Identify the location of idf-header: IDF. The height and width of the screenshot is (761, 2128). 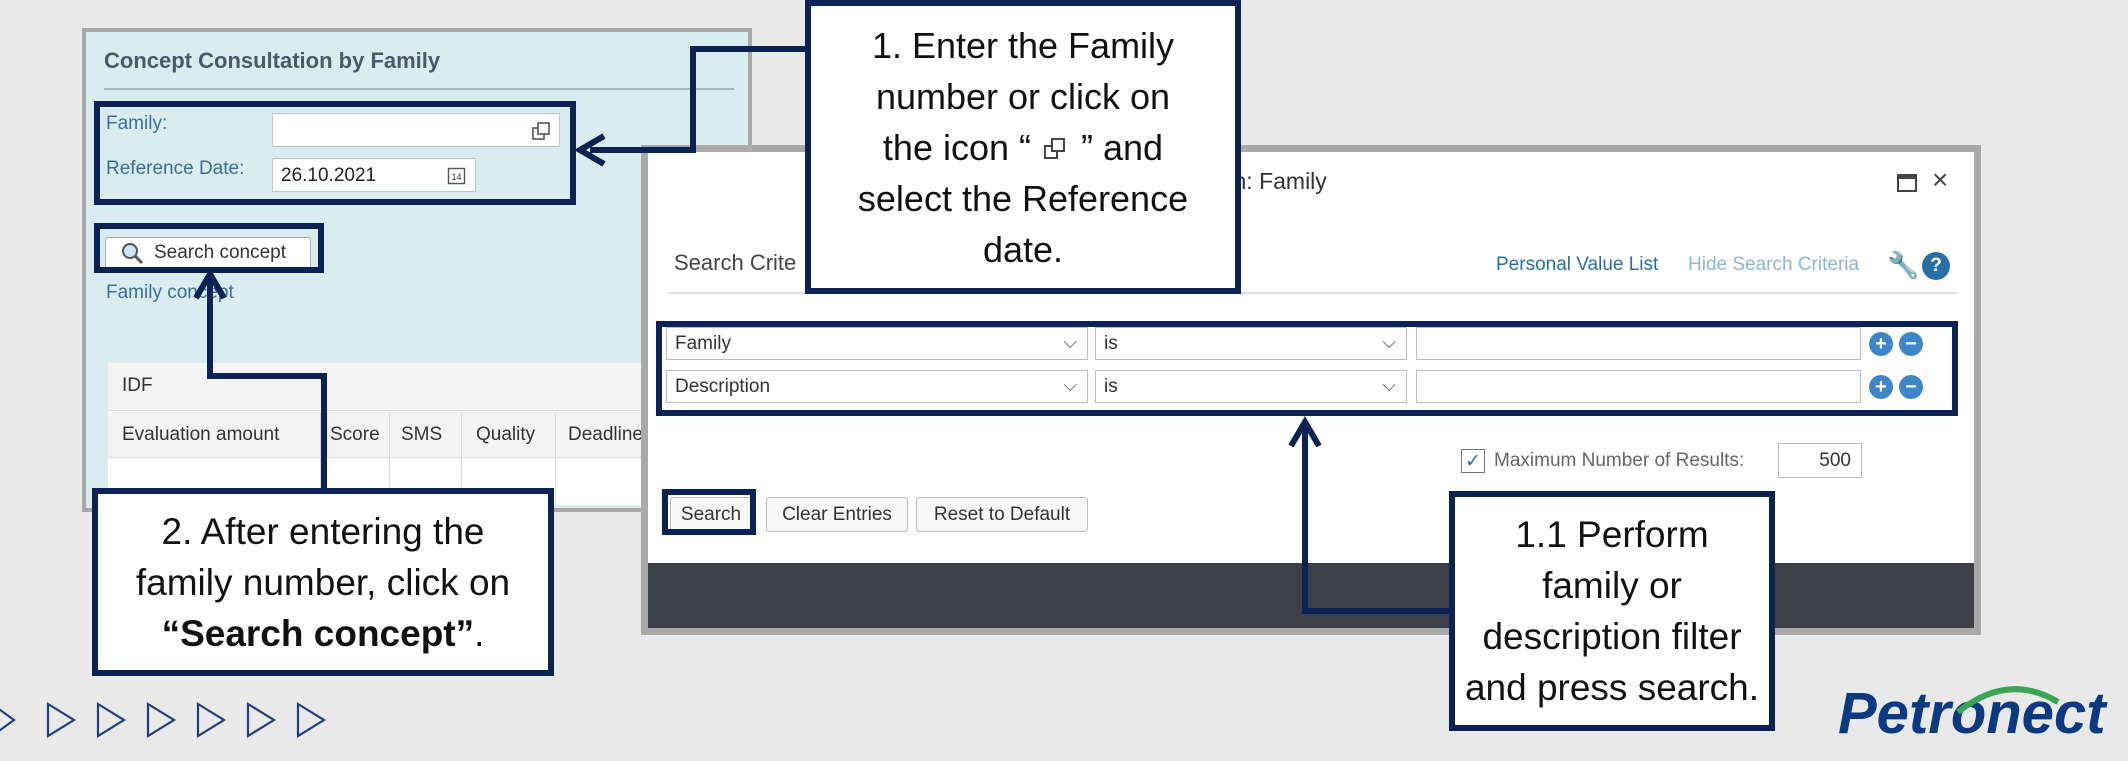
(137, 385).